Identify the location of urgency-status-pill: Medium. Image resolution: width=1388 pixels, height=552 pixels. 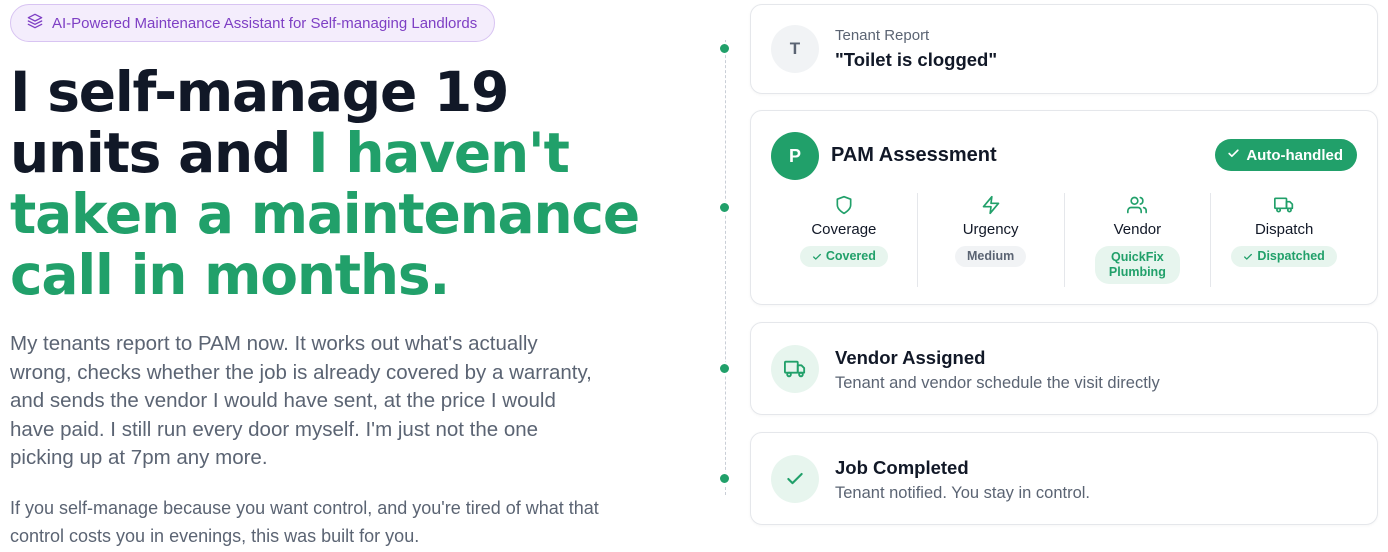
(991, 256).